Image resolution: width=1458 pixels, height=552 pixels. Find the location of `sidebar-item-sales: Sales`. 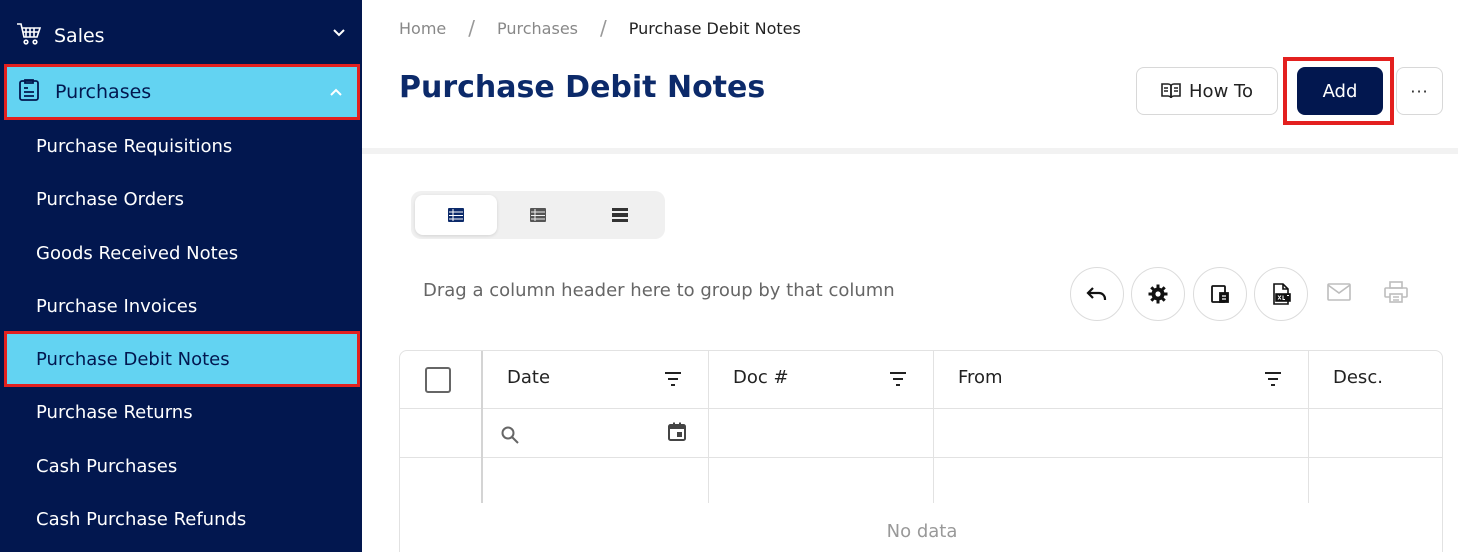

sidebar-item-sales: Sales is located at coordinates (181, 36).